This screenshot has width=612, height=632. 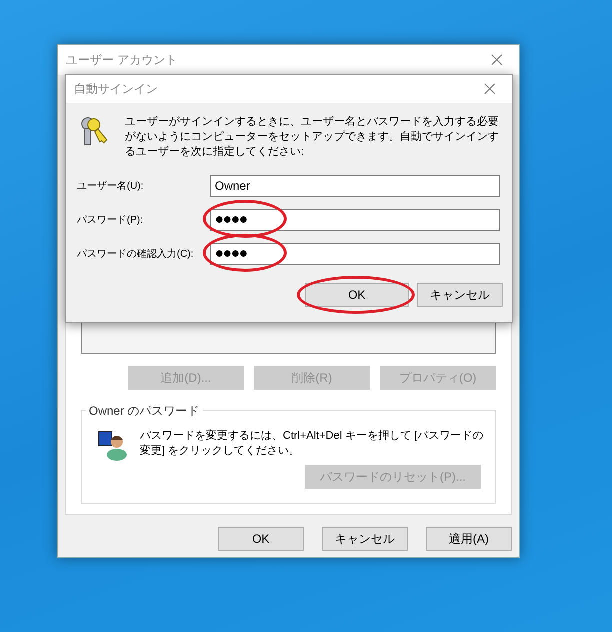 I want to click on field-value: Owner, so click(x=232, y=186).